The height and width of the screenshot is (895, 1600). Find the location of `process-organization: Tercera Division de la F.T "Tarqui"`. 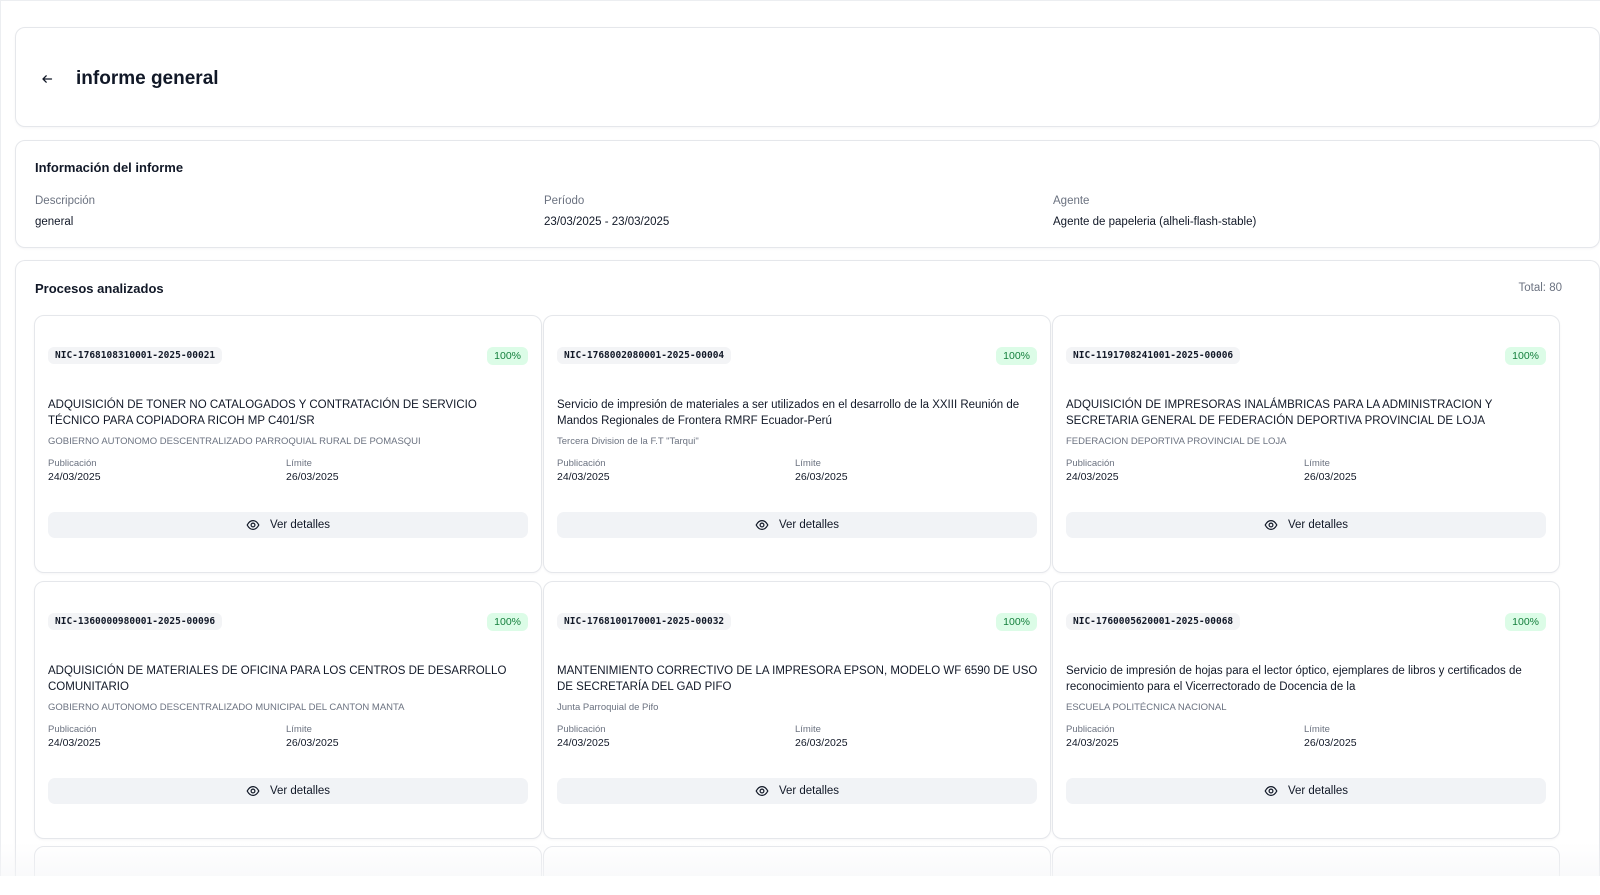

process-organization: Tercera Division de la F.T "Tarqui" is located at coordinates (628, 441).